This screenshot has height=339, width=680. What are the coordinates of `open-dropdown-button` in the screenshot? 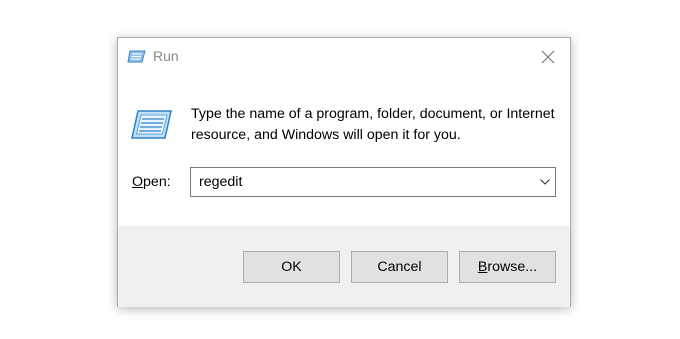 It's located at (545, 182).